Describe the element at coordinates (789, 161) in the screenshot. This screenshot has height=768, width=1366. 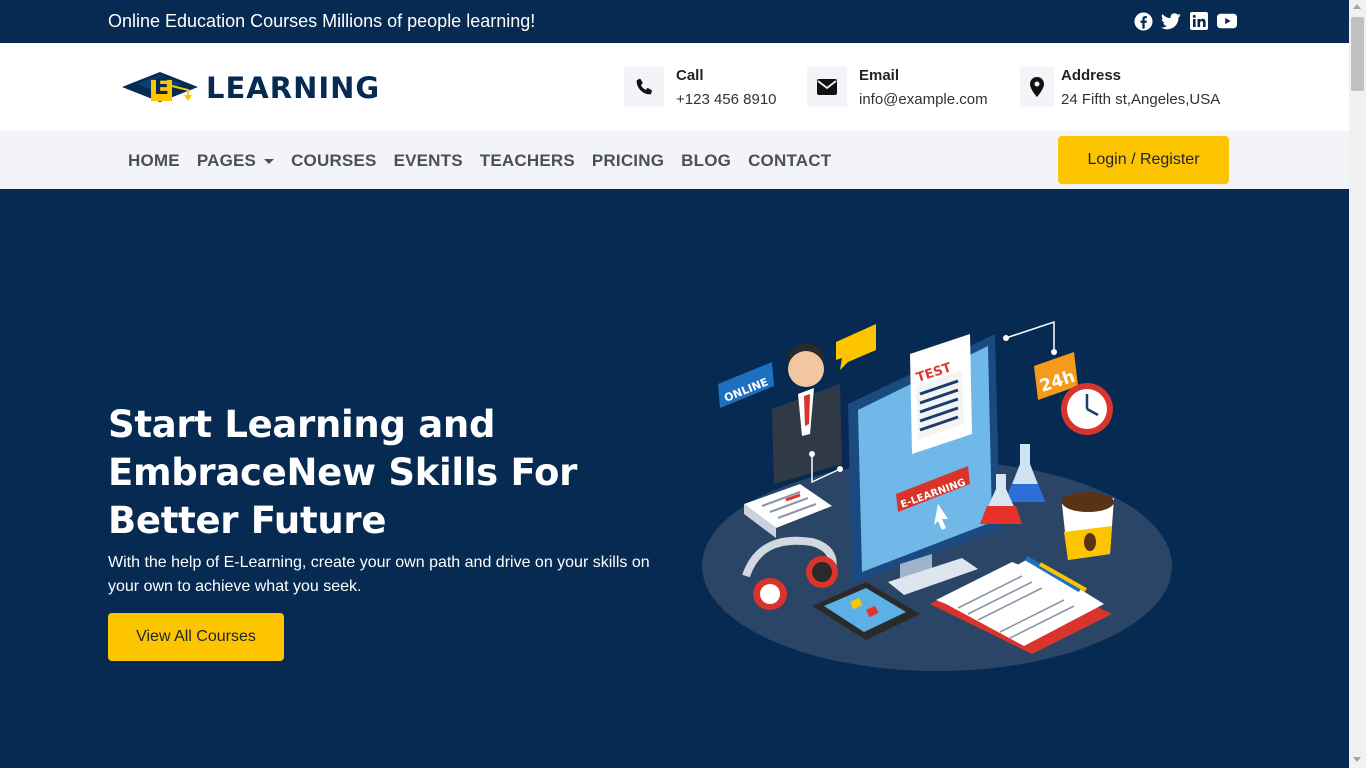
I see `nav-item-contact: CONTACT` at that location.